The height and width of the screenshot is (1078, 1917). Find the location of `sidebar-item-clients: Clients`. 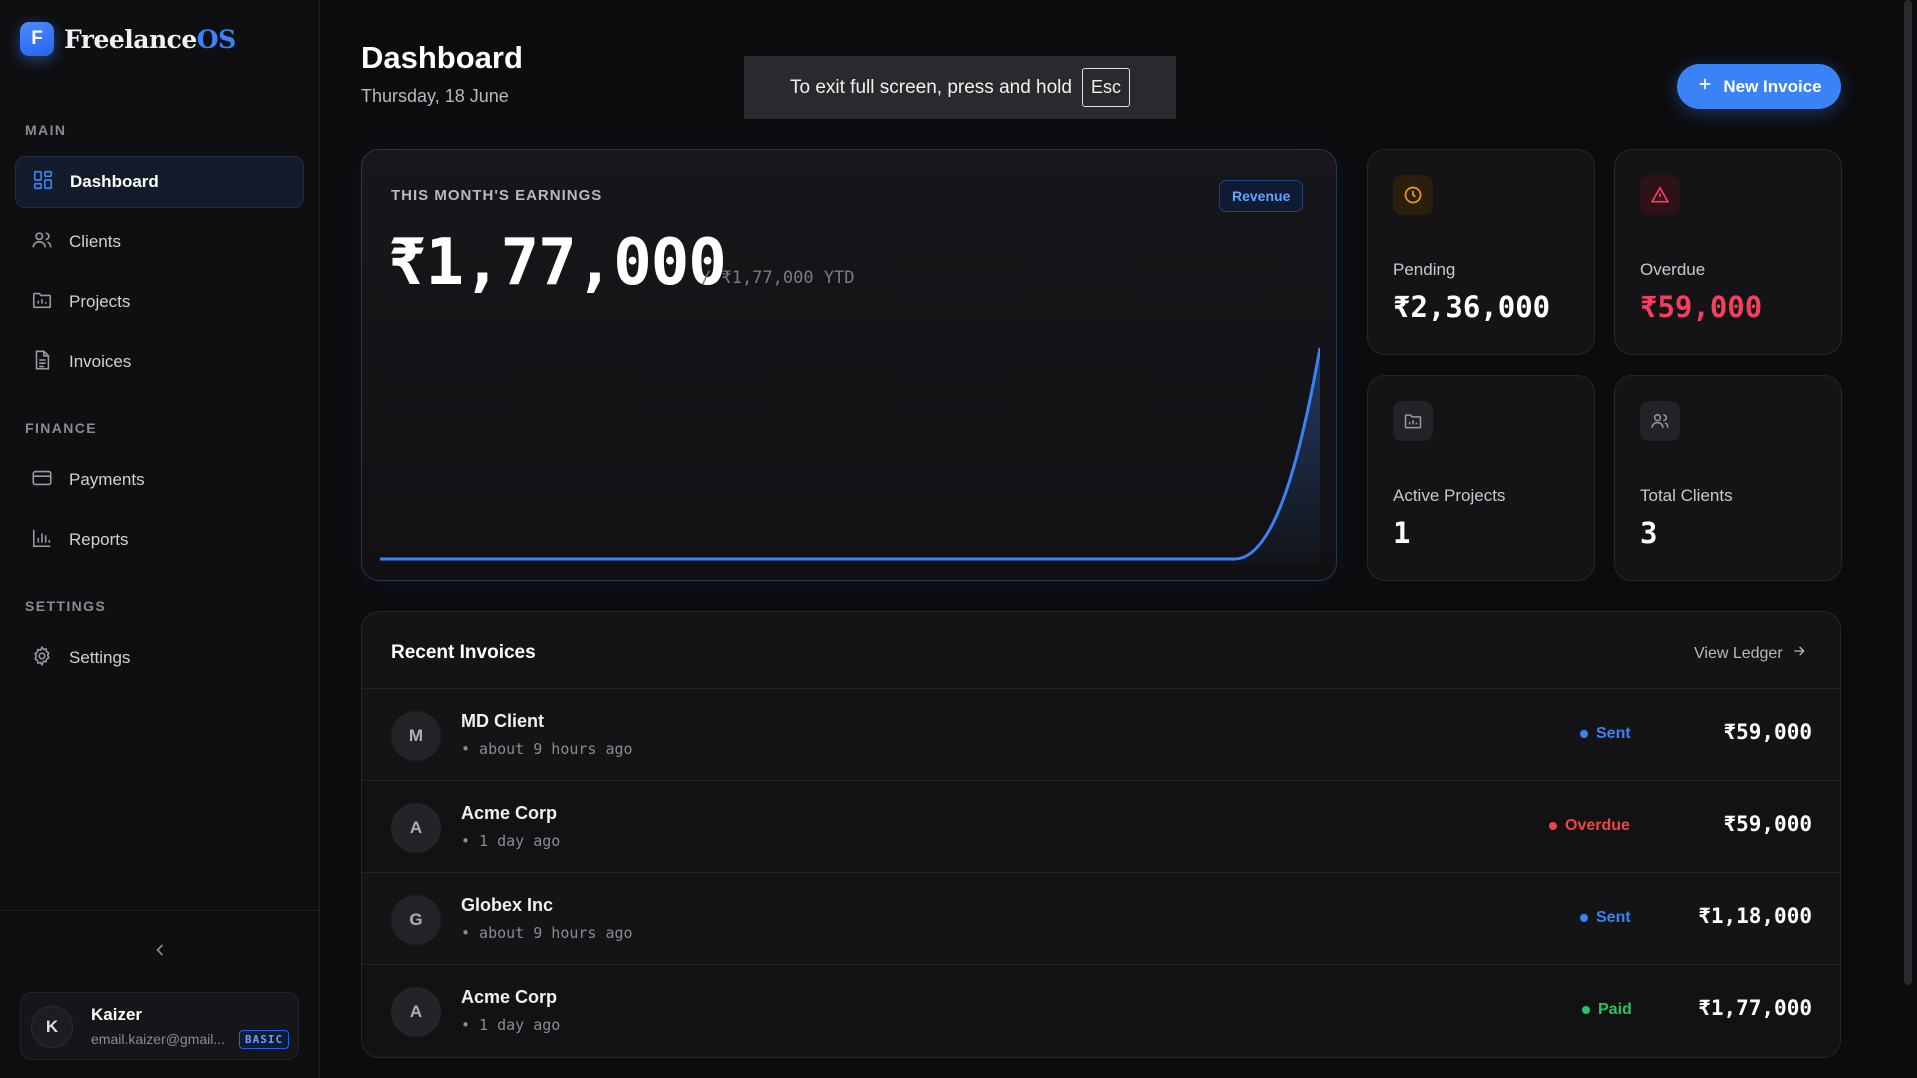

sidebar-item-clients: Clients is located at coordinates (159, 242).